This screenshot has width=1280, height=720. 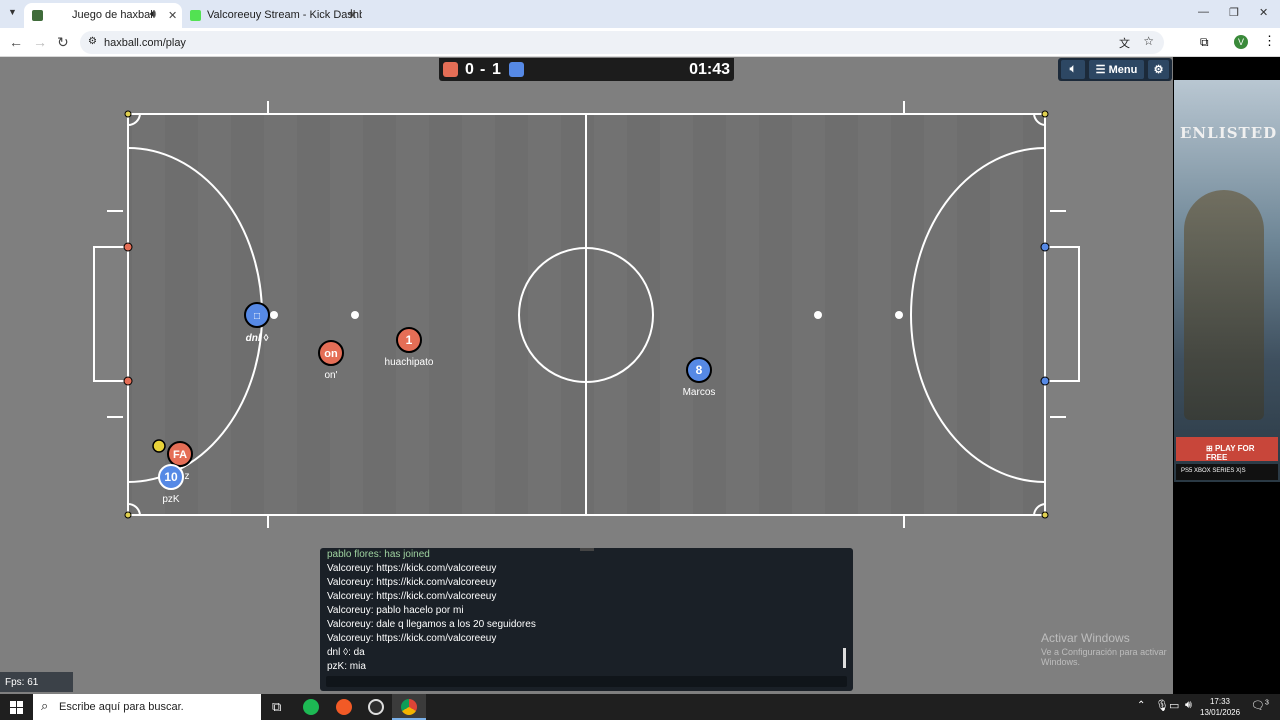 I want to click on chat-scrollbar, so click(x=844, y=658).